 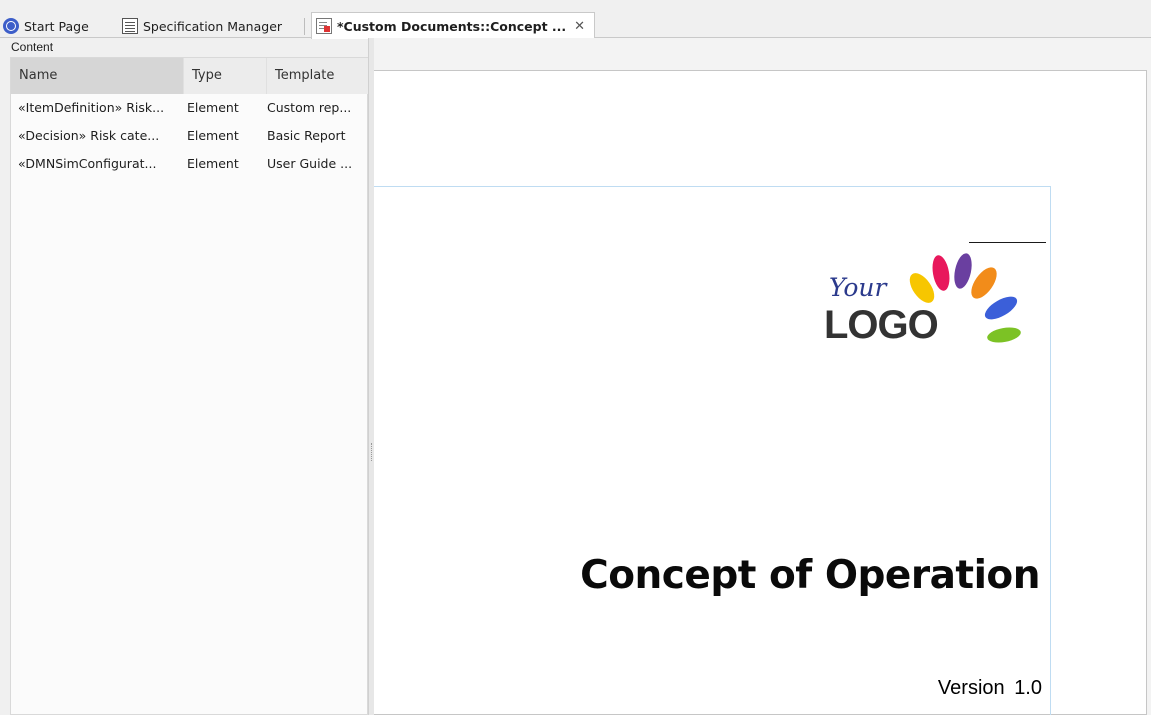 What do you see at coordinates (317, 76) in the screenshot?
I see `column-header-template: Template` at bounding box center [317, 76].